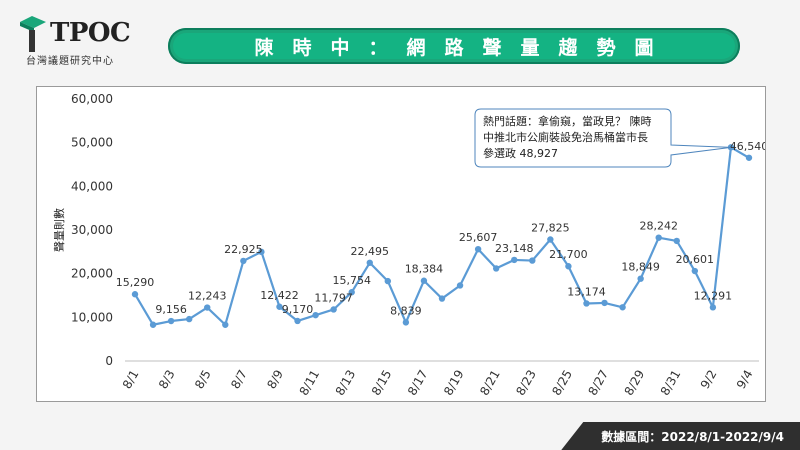 This screenshot has width=800, height=450. I want to click on x-tick-label: 8/5, so click(203, 380).